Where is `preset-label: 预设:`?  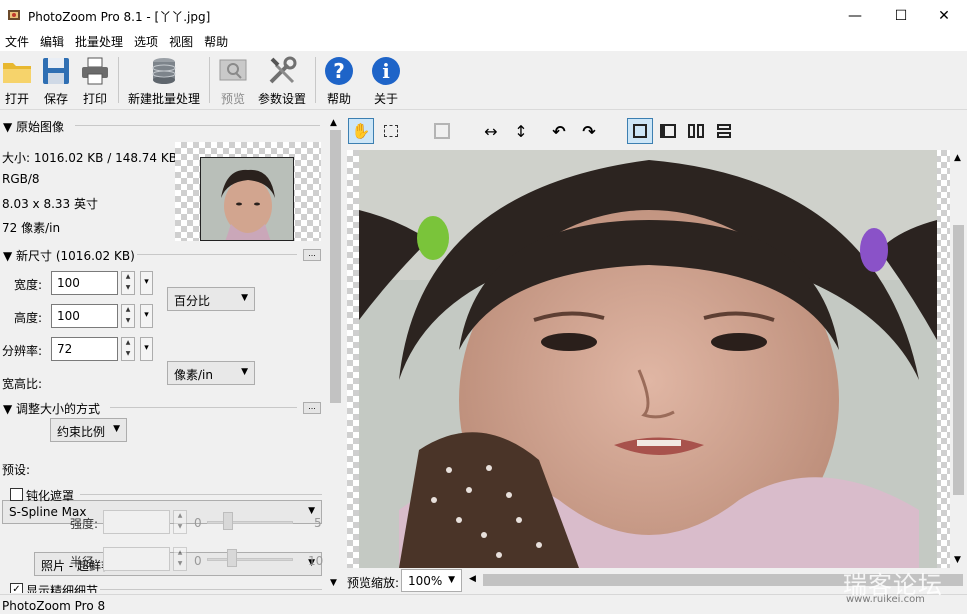
preset-label: 预设: is located at coordinates (16, 470).